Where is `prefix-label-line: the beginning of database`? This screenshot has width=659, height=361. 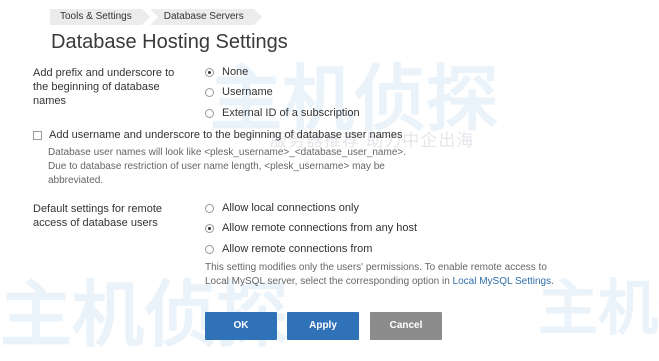 prefix-label-line: the beginning of database is located at coordinates (96, 87).